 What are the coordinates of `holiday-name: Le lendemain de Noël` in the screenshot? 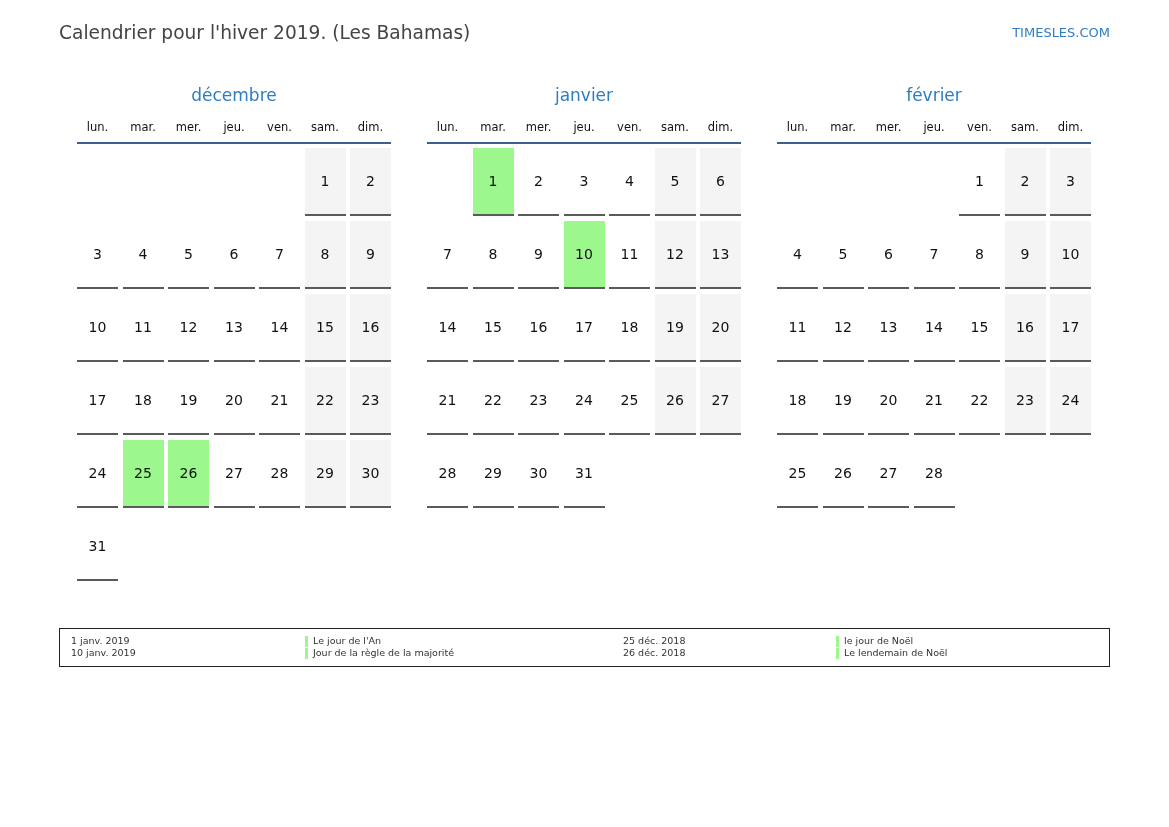 It's located at (896, 653).